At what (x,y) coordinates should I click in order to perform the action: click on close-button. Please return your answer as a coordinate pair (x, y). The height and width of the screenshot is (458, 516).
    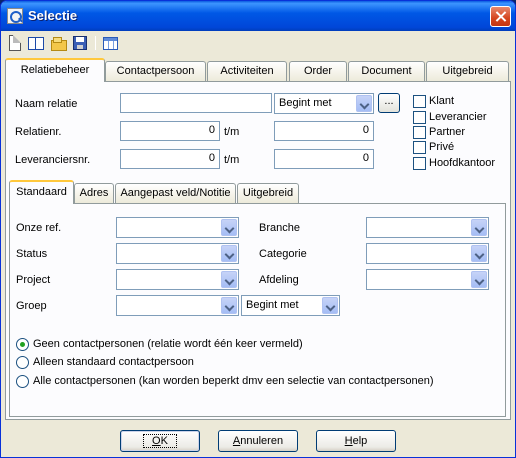
    Looking at the image, I should click on (500, 16).